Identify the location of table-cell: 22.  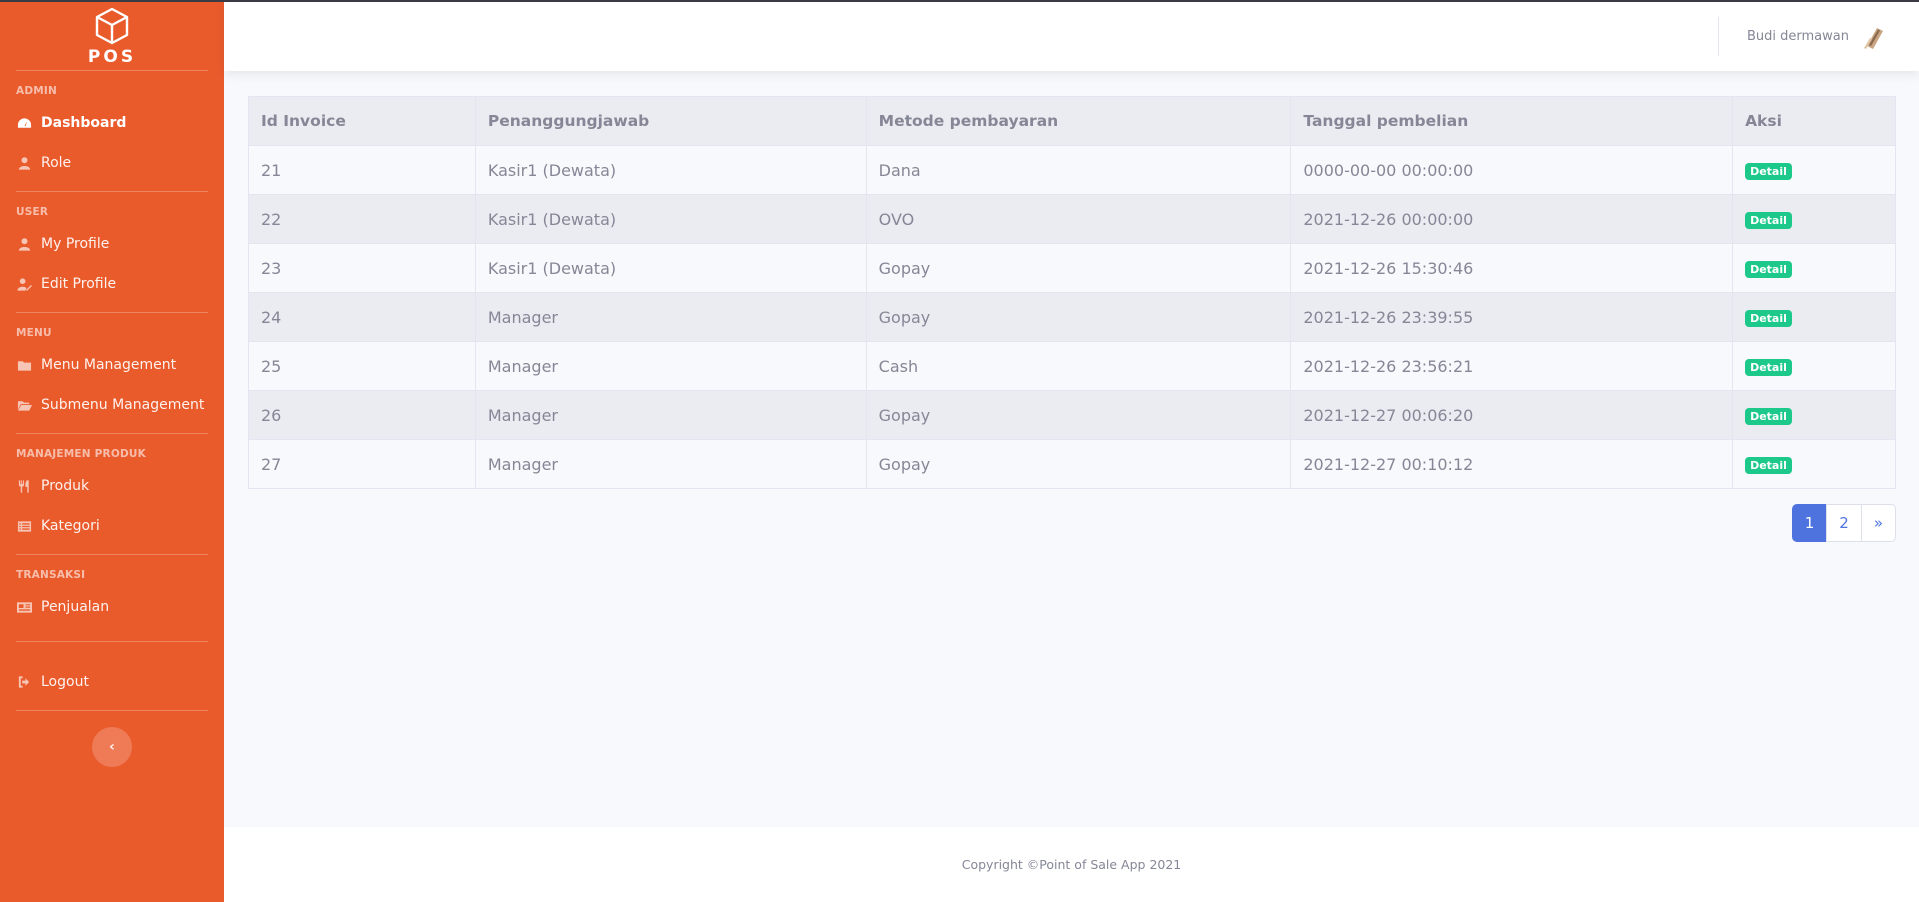
(362, 219).